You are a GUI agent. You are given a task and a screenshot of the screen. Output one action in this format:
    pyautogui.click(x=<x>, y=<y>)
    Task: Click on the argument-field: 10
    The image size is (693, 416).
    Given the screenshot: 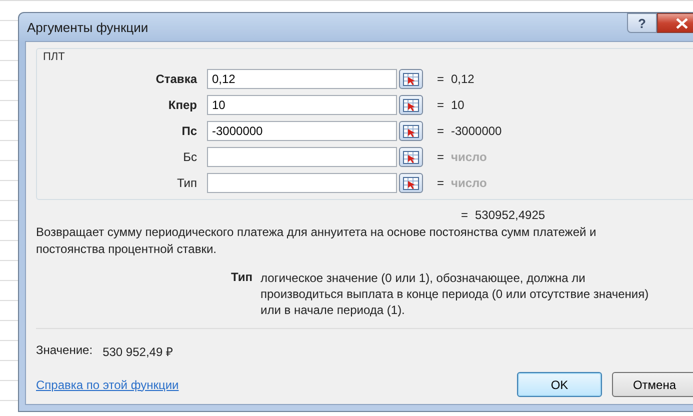 What is the action you would take?
    pyautogui.click(x=302, y=105)
    